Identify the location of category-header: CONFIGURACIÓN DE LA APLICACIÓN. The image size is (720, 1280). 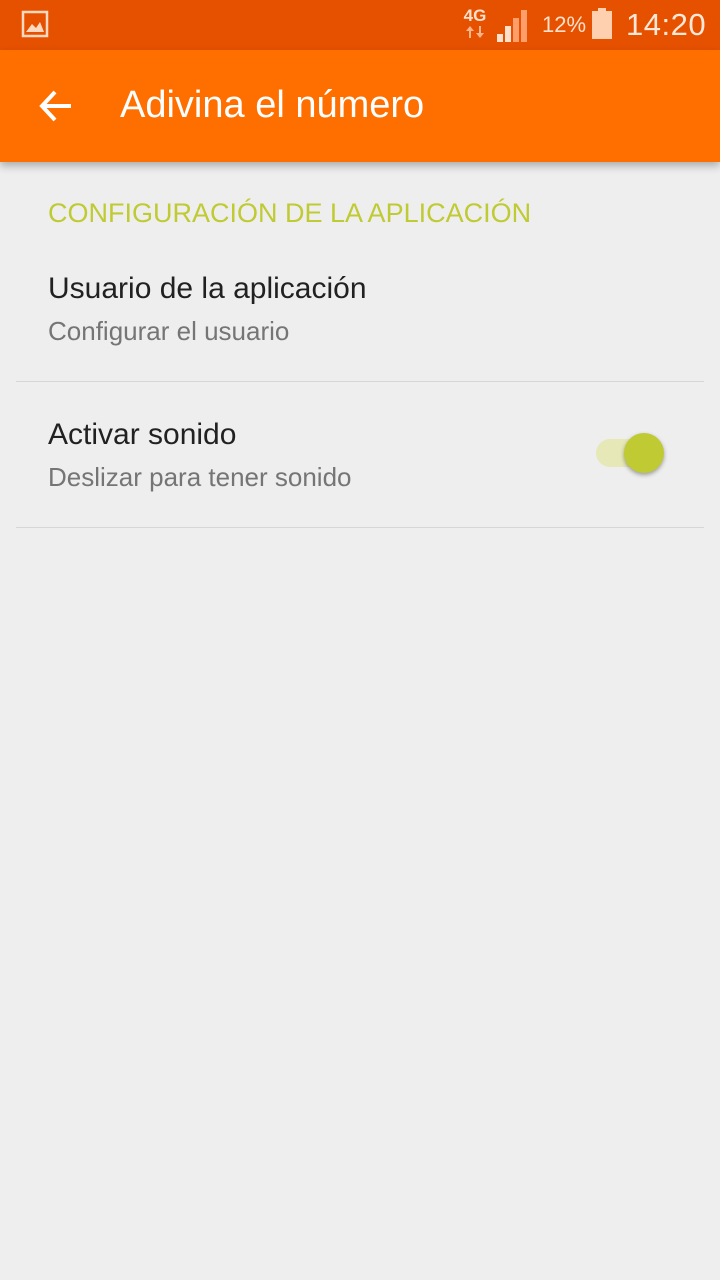
(290, 213).